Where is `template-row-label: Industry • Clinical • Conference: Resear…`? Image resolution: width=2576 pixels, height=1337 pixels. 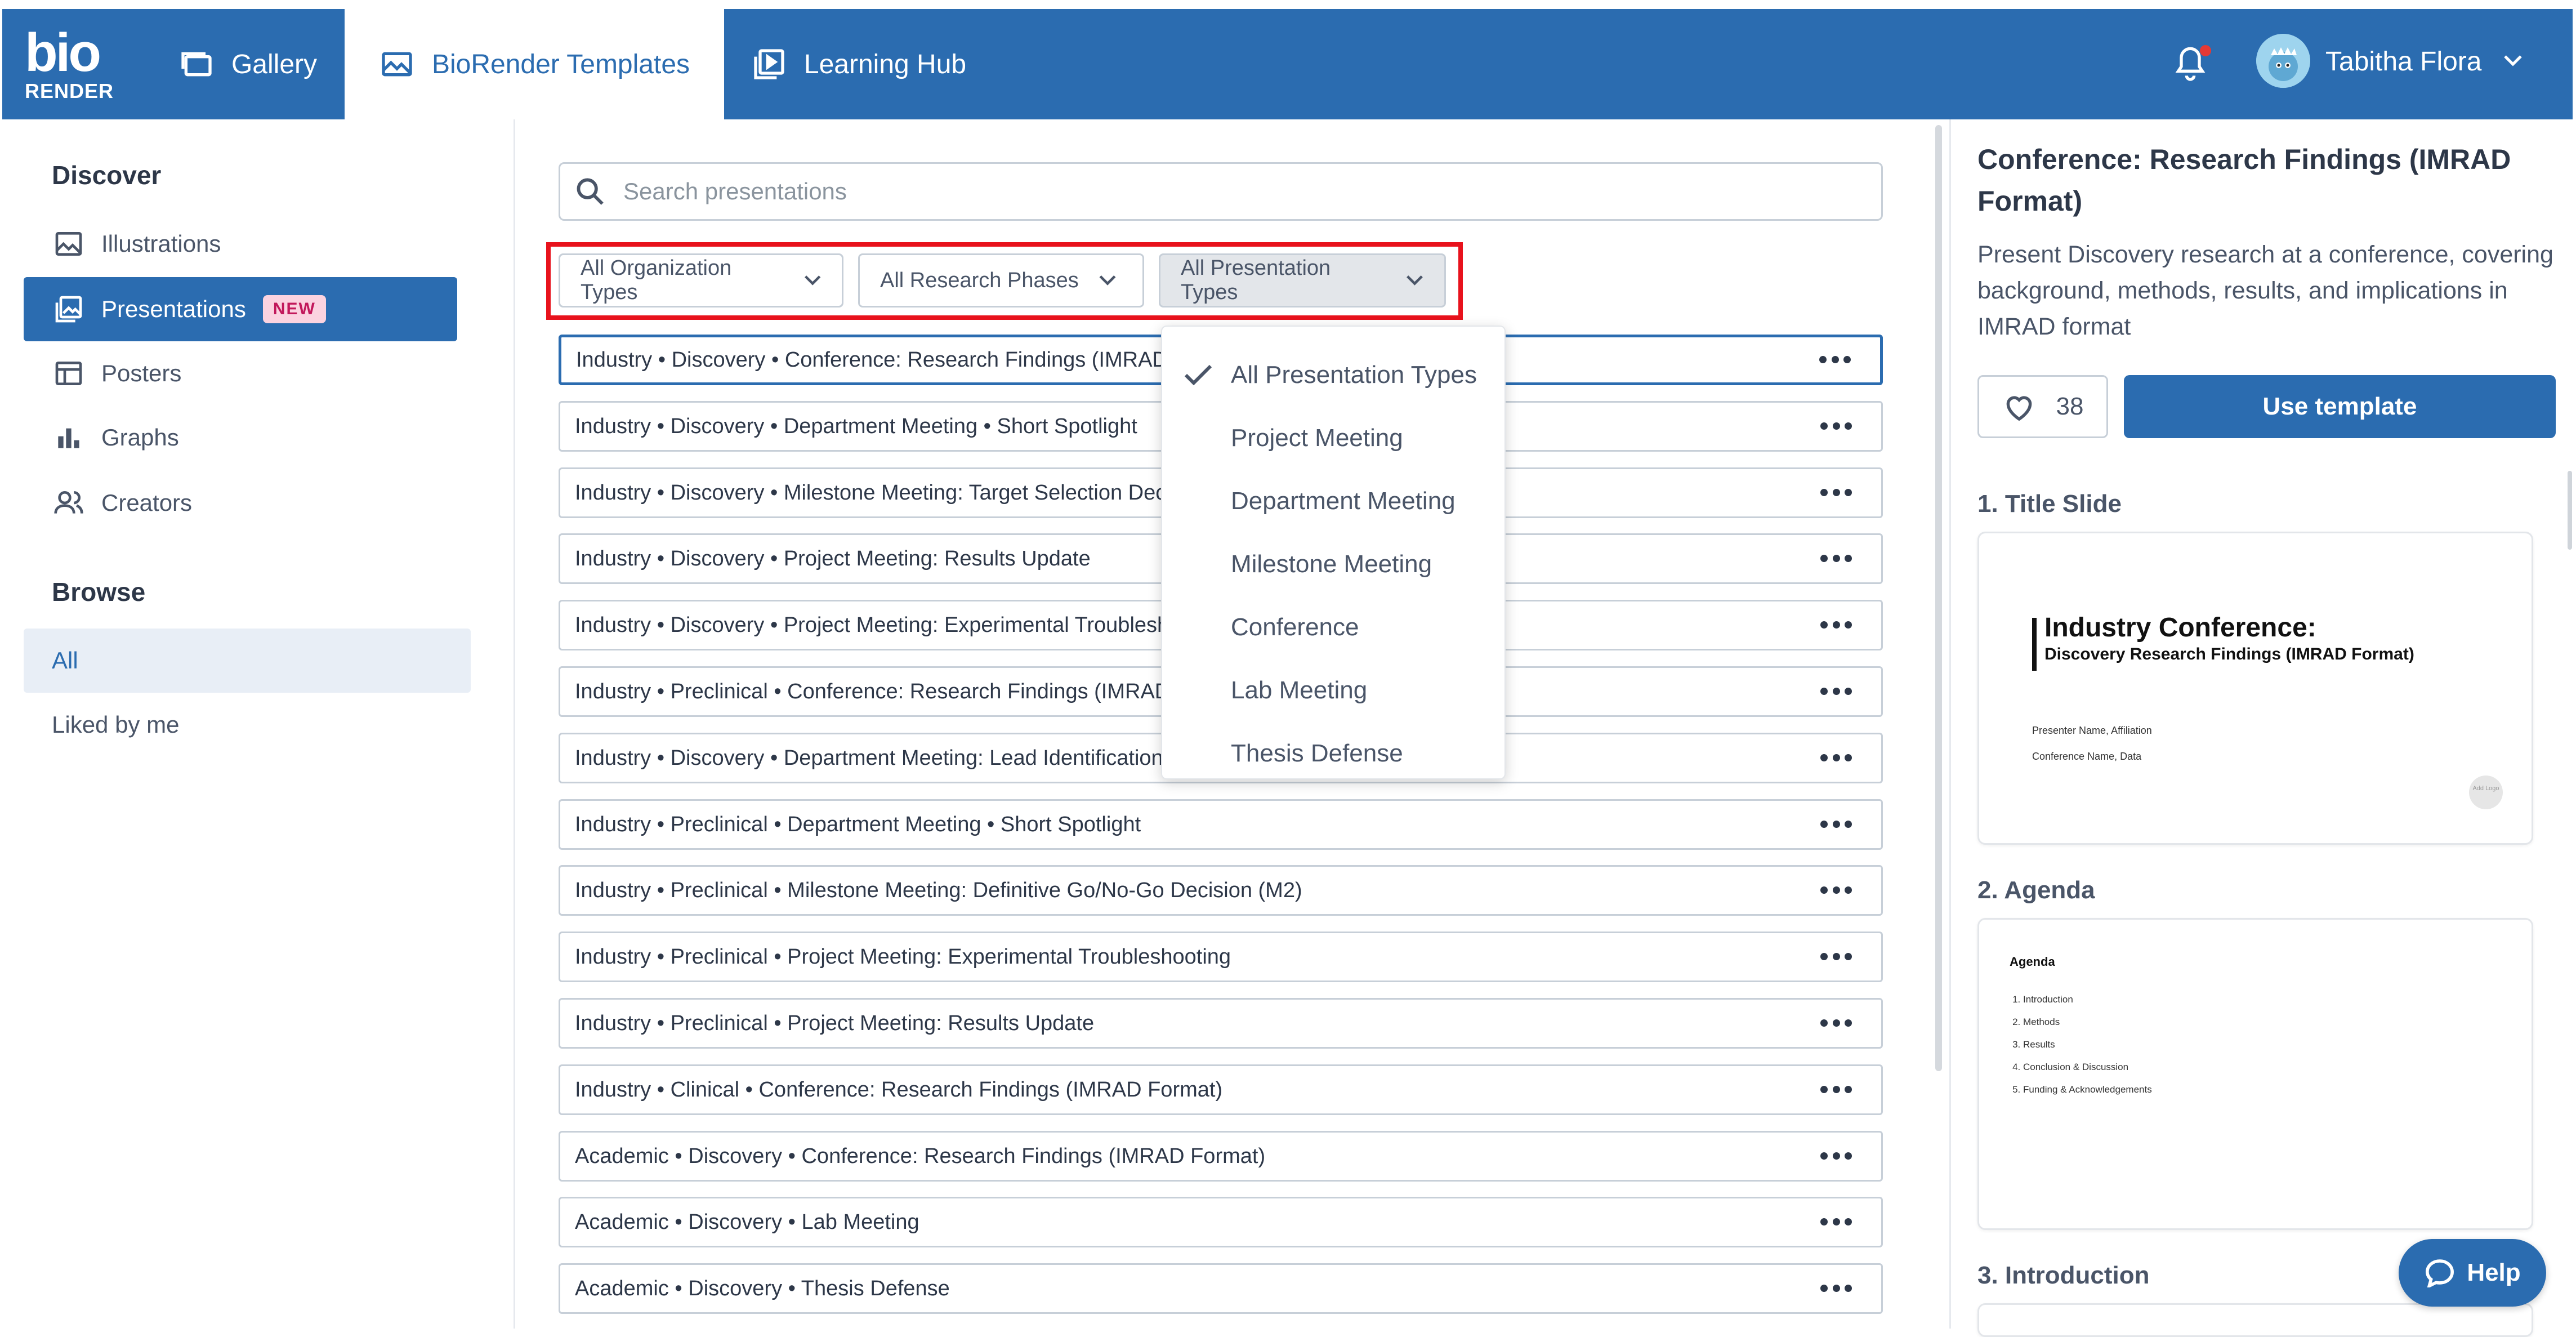
template-row-label: Industry • Clinical • Conference: Resear… is located at coordinates (899, 1089).